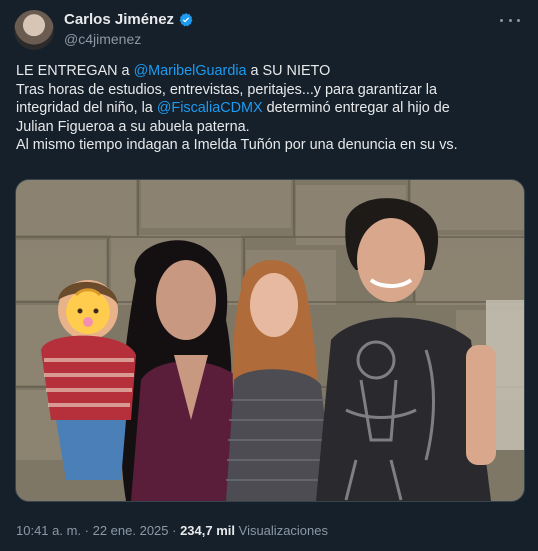 Image resolution: width=538 pixels, height=551 pixels. What do you see at coordinates (75, 71) in the screenshot?
I see `tweet-text-segment: LE ENTREGAN a` at bounding box center [75, 71].